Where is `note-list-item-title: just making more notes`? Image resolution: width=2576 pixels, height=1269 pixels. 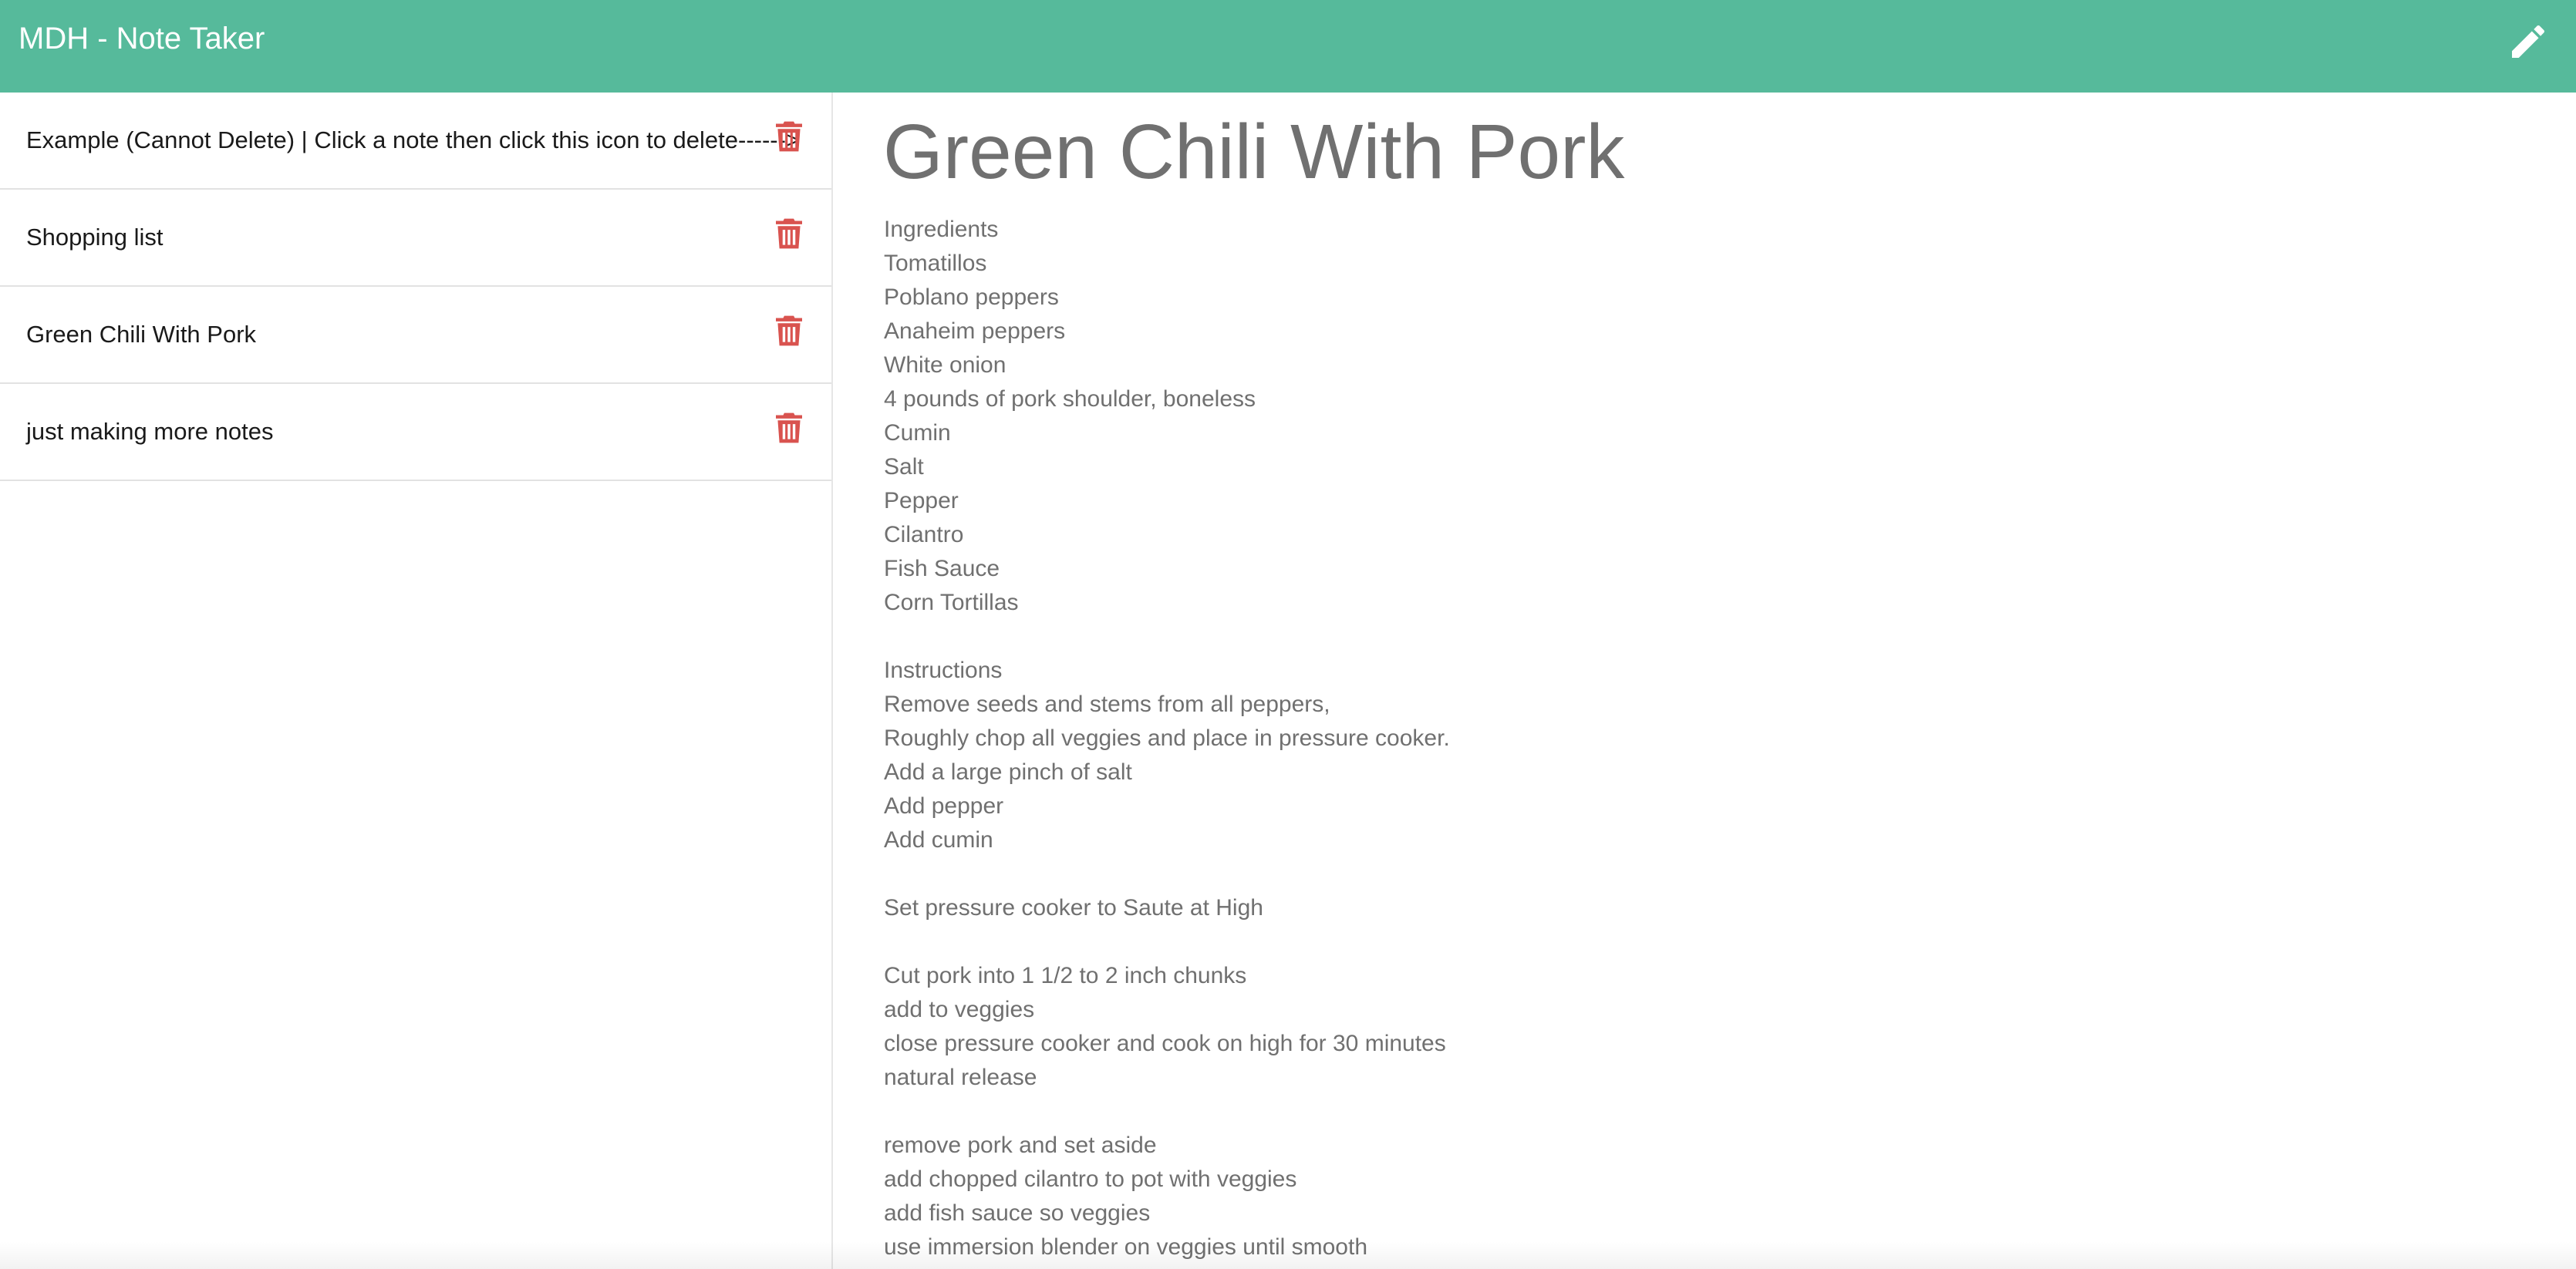 note-list-item-title: just making more notes is located at coordinates (150, 431).